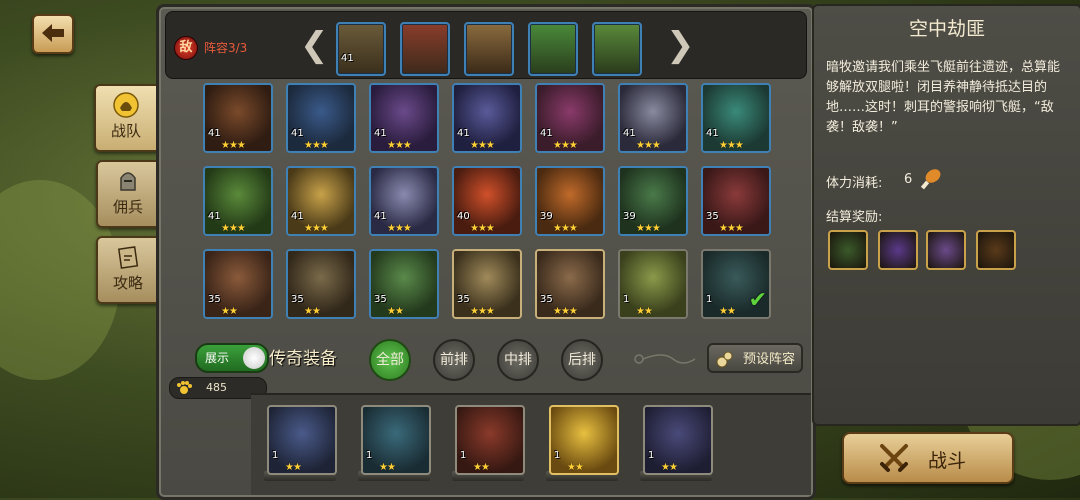  I want to click on filter-back-button: 后排, so click(582, 360).